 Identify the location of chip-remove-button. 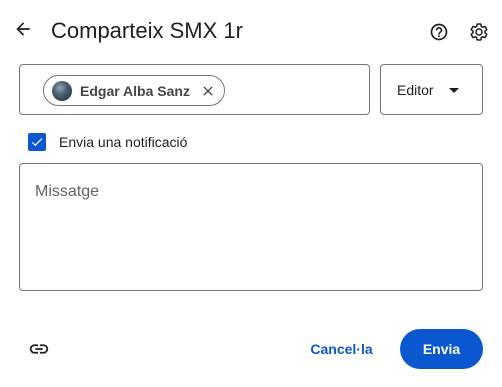
(208, 91).